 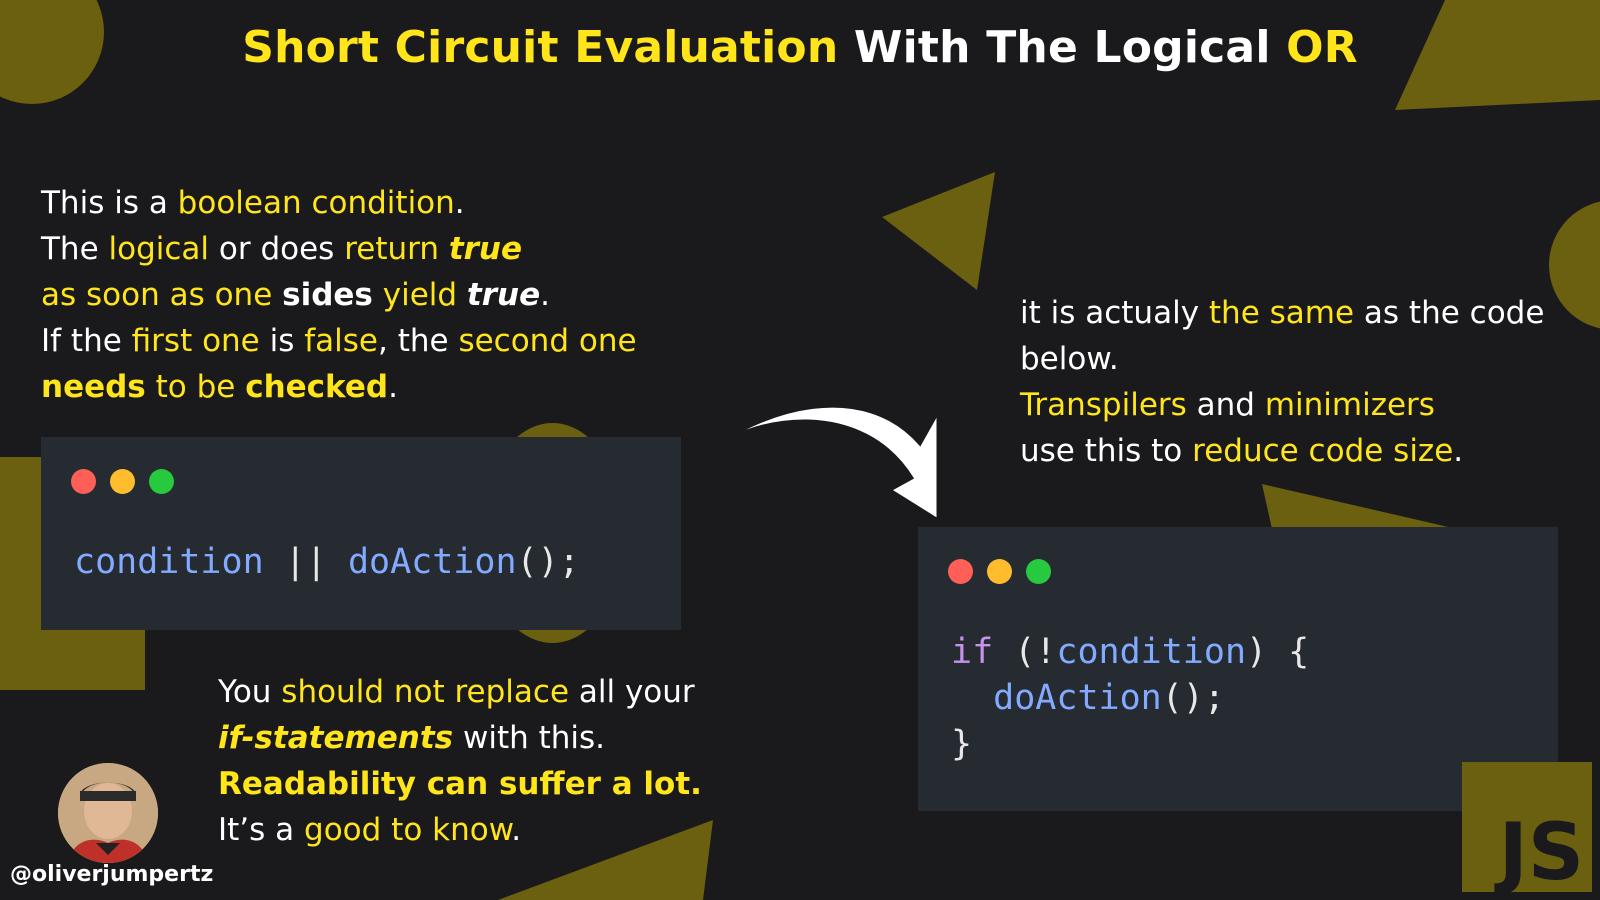 I want to click on text-bold: checked, so click(x=317, y=387).